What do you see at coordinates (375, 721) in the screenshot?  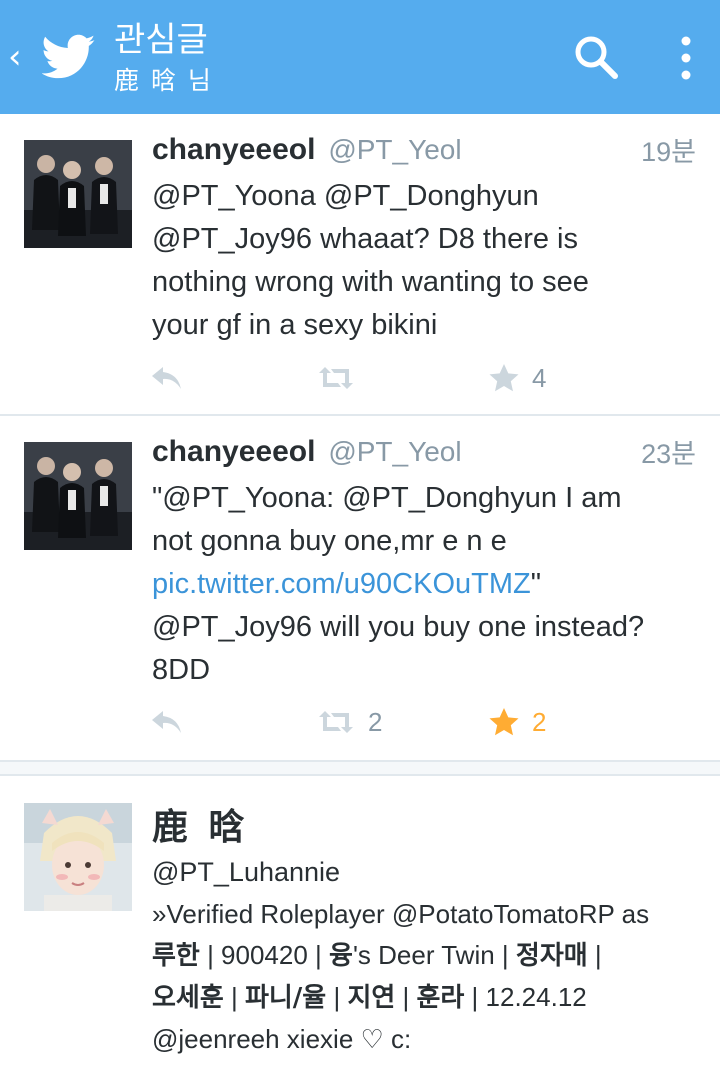 I see `retweet-count: 2` at bounding box center [375, 721].